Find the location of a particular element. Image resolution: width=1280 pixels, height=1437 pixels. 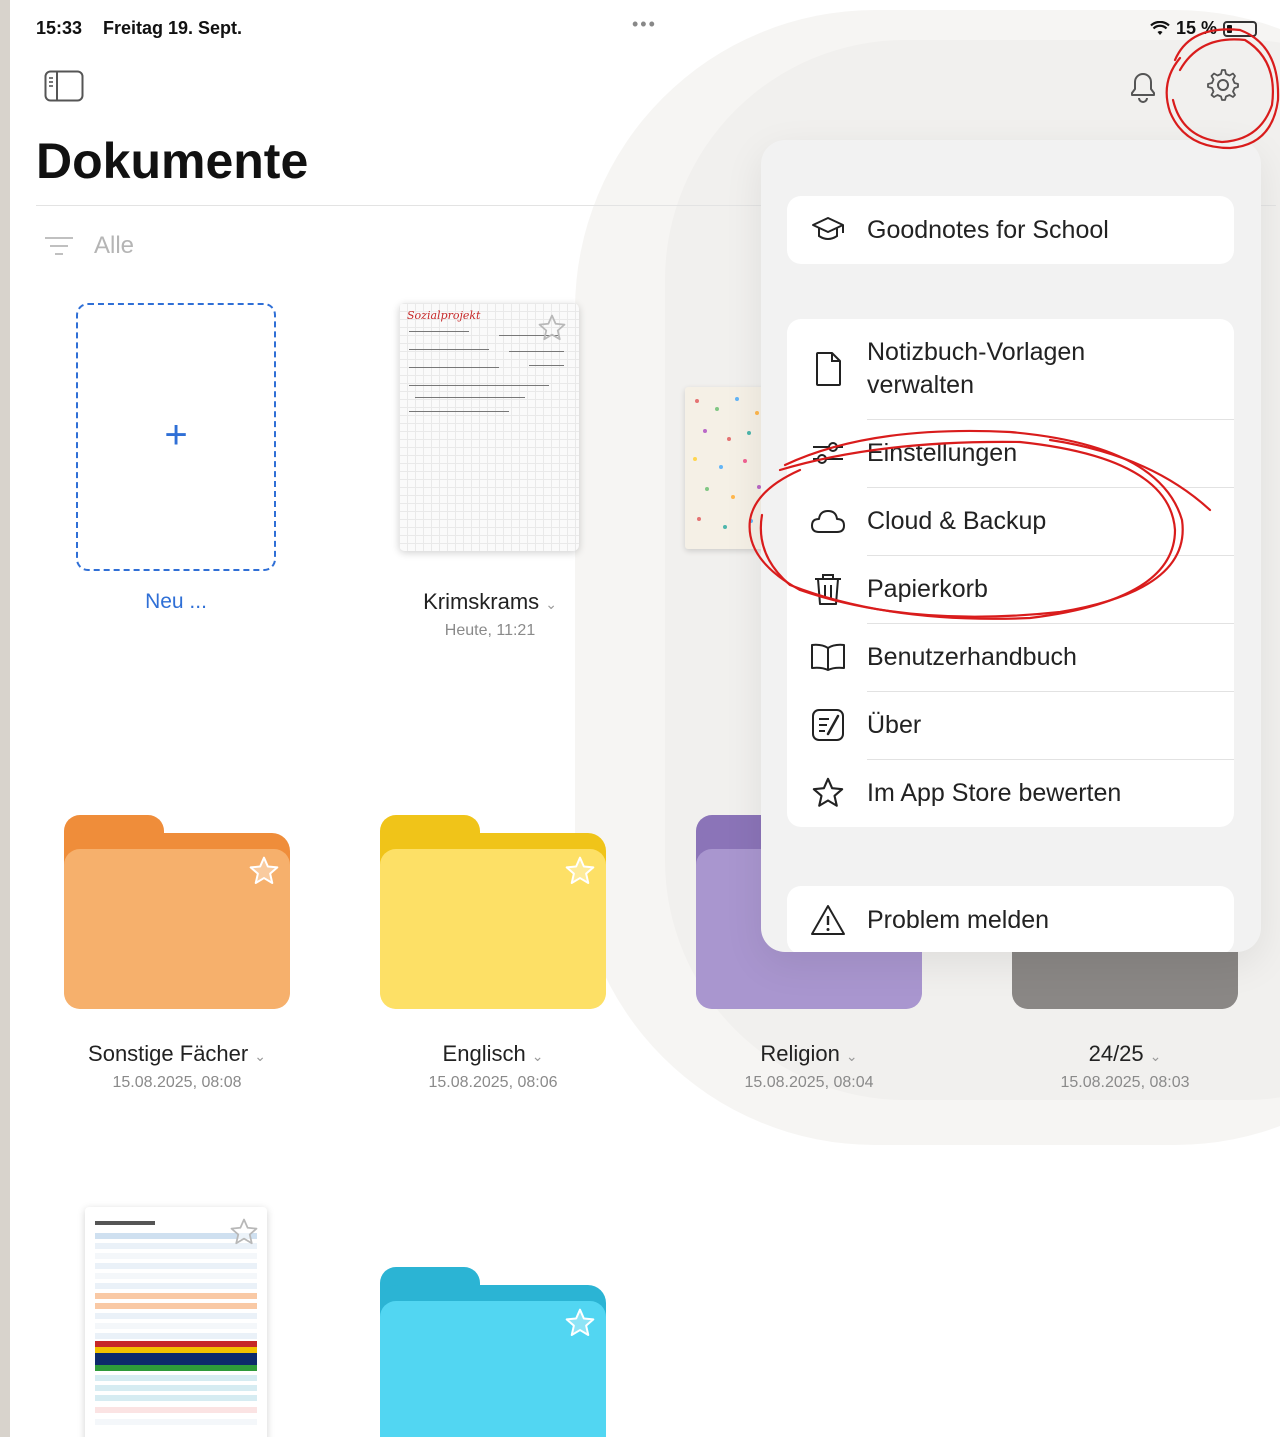

menu-item-notizbuch-vorlagen: Notizbuch-Vorlagen verwalten is located at coordinates (1010, 369).